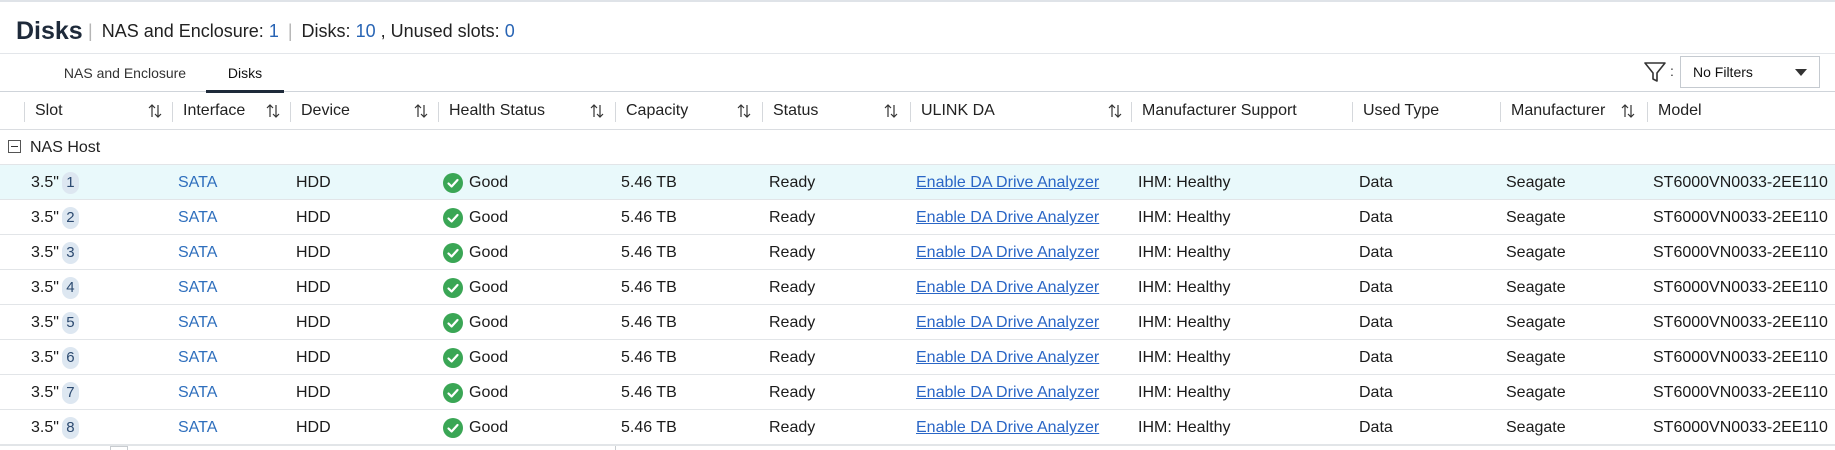 This screenshot has width=1835, height=450. I want to click on table-bottom-border, so click(917, 445).